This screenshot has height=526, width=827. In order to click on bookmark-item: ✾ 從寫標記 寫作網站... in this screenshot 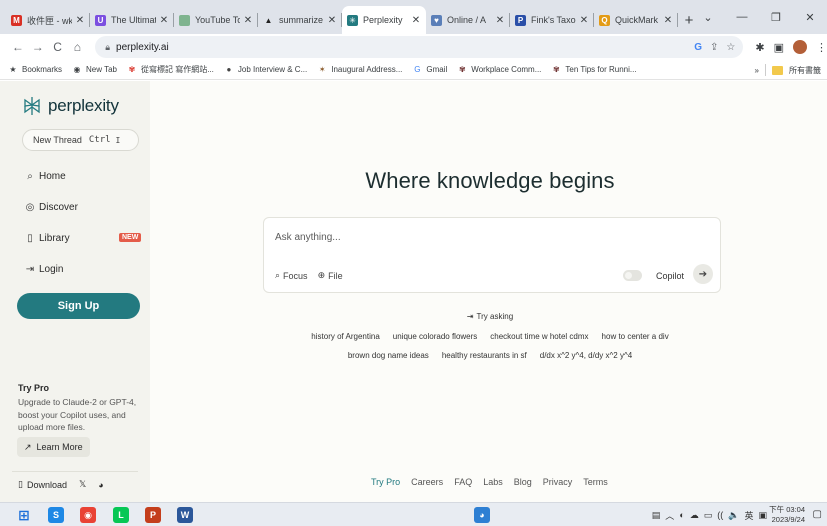, I will do `click(170, 69)`.